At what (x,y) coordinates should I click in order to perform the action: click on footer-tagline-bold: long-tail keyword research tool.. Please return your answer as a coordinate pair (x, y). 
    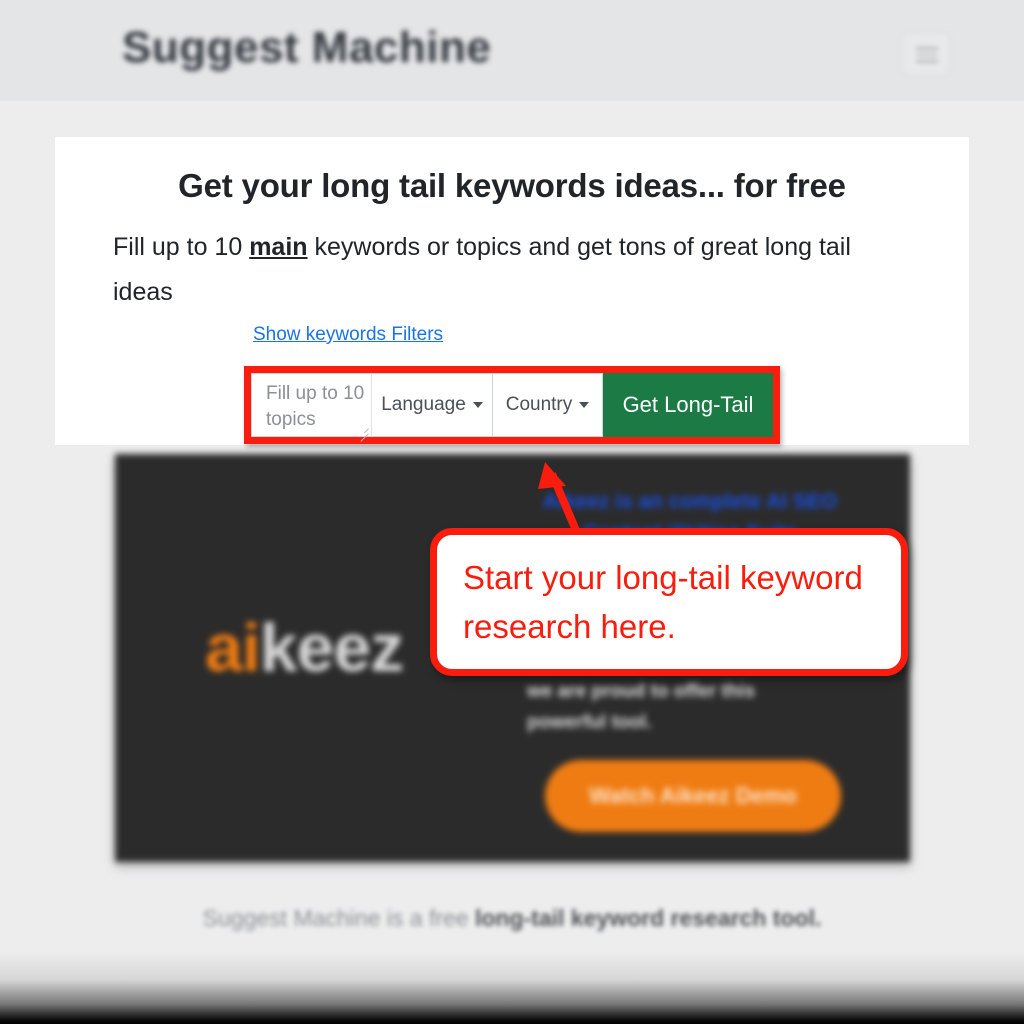
    Looking at the image, I should click on (648, 918).